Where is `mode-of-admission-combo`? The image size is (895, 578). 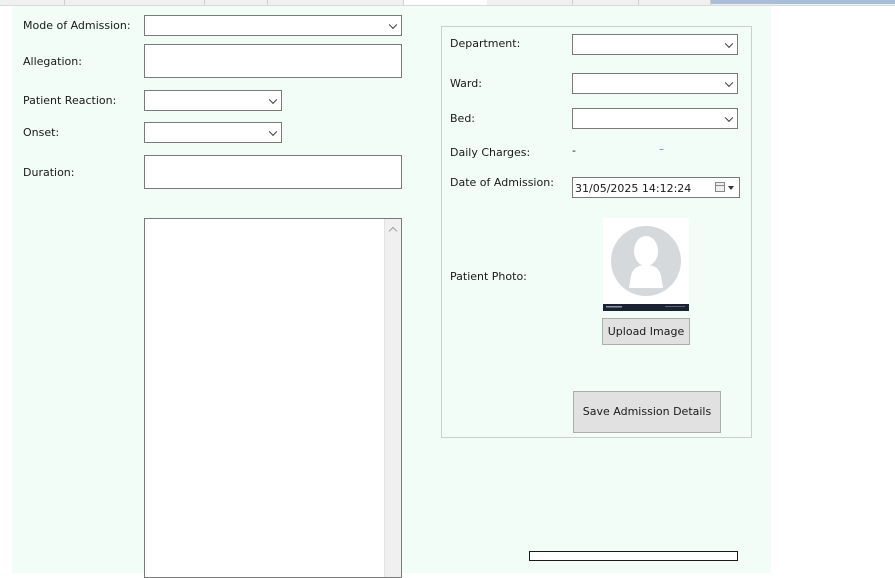 mode-of-admission-combo is located at coordinates (273, 25).